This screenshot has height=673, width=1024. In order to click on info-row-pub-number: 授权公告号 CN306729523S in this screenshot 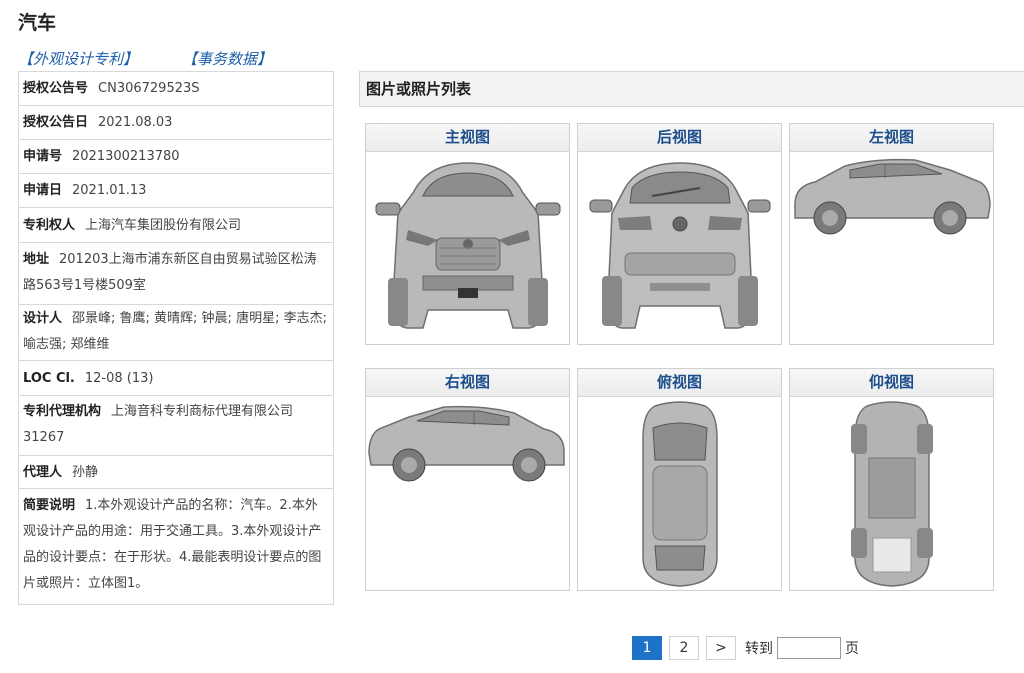, I will do `click(176, 89)`.